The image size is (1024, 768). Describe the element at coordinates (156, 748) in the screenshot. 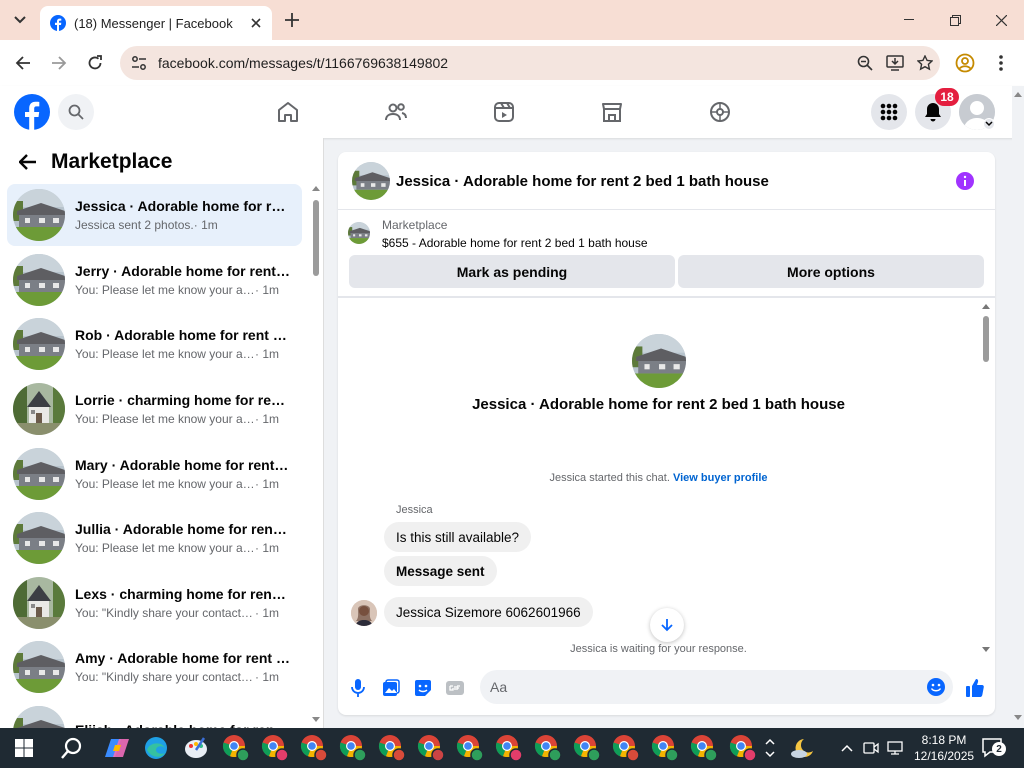

I see `taskbar-edge` at that location.